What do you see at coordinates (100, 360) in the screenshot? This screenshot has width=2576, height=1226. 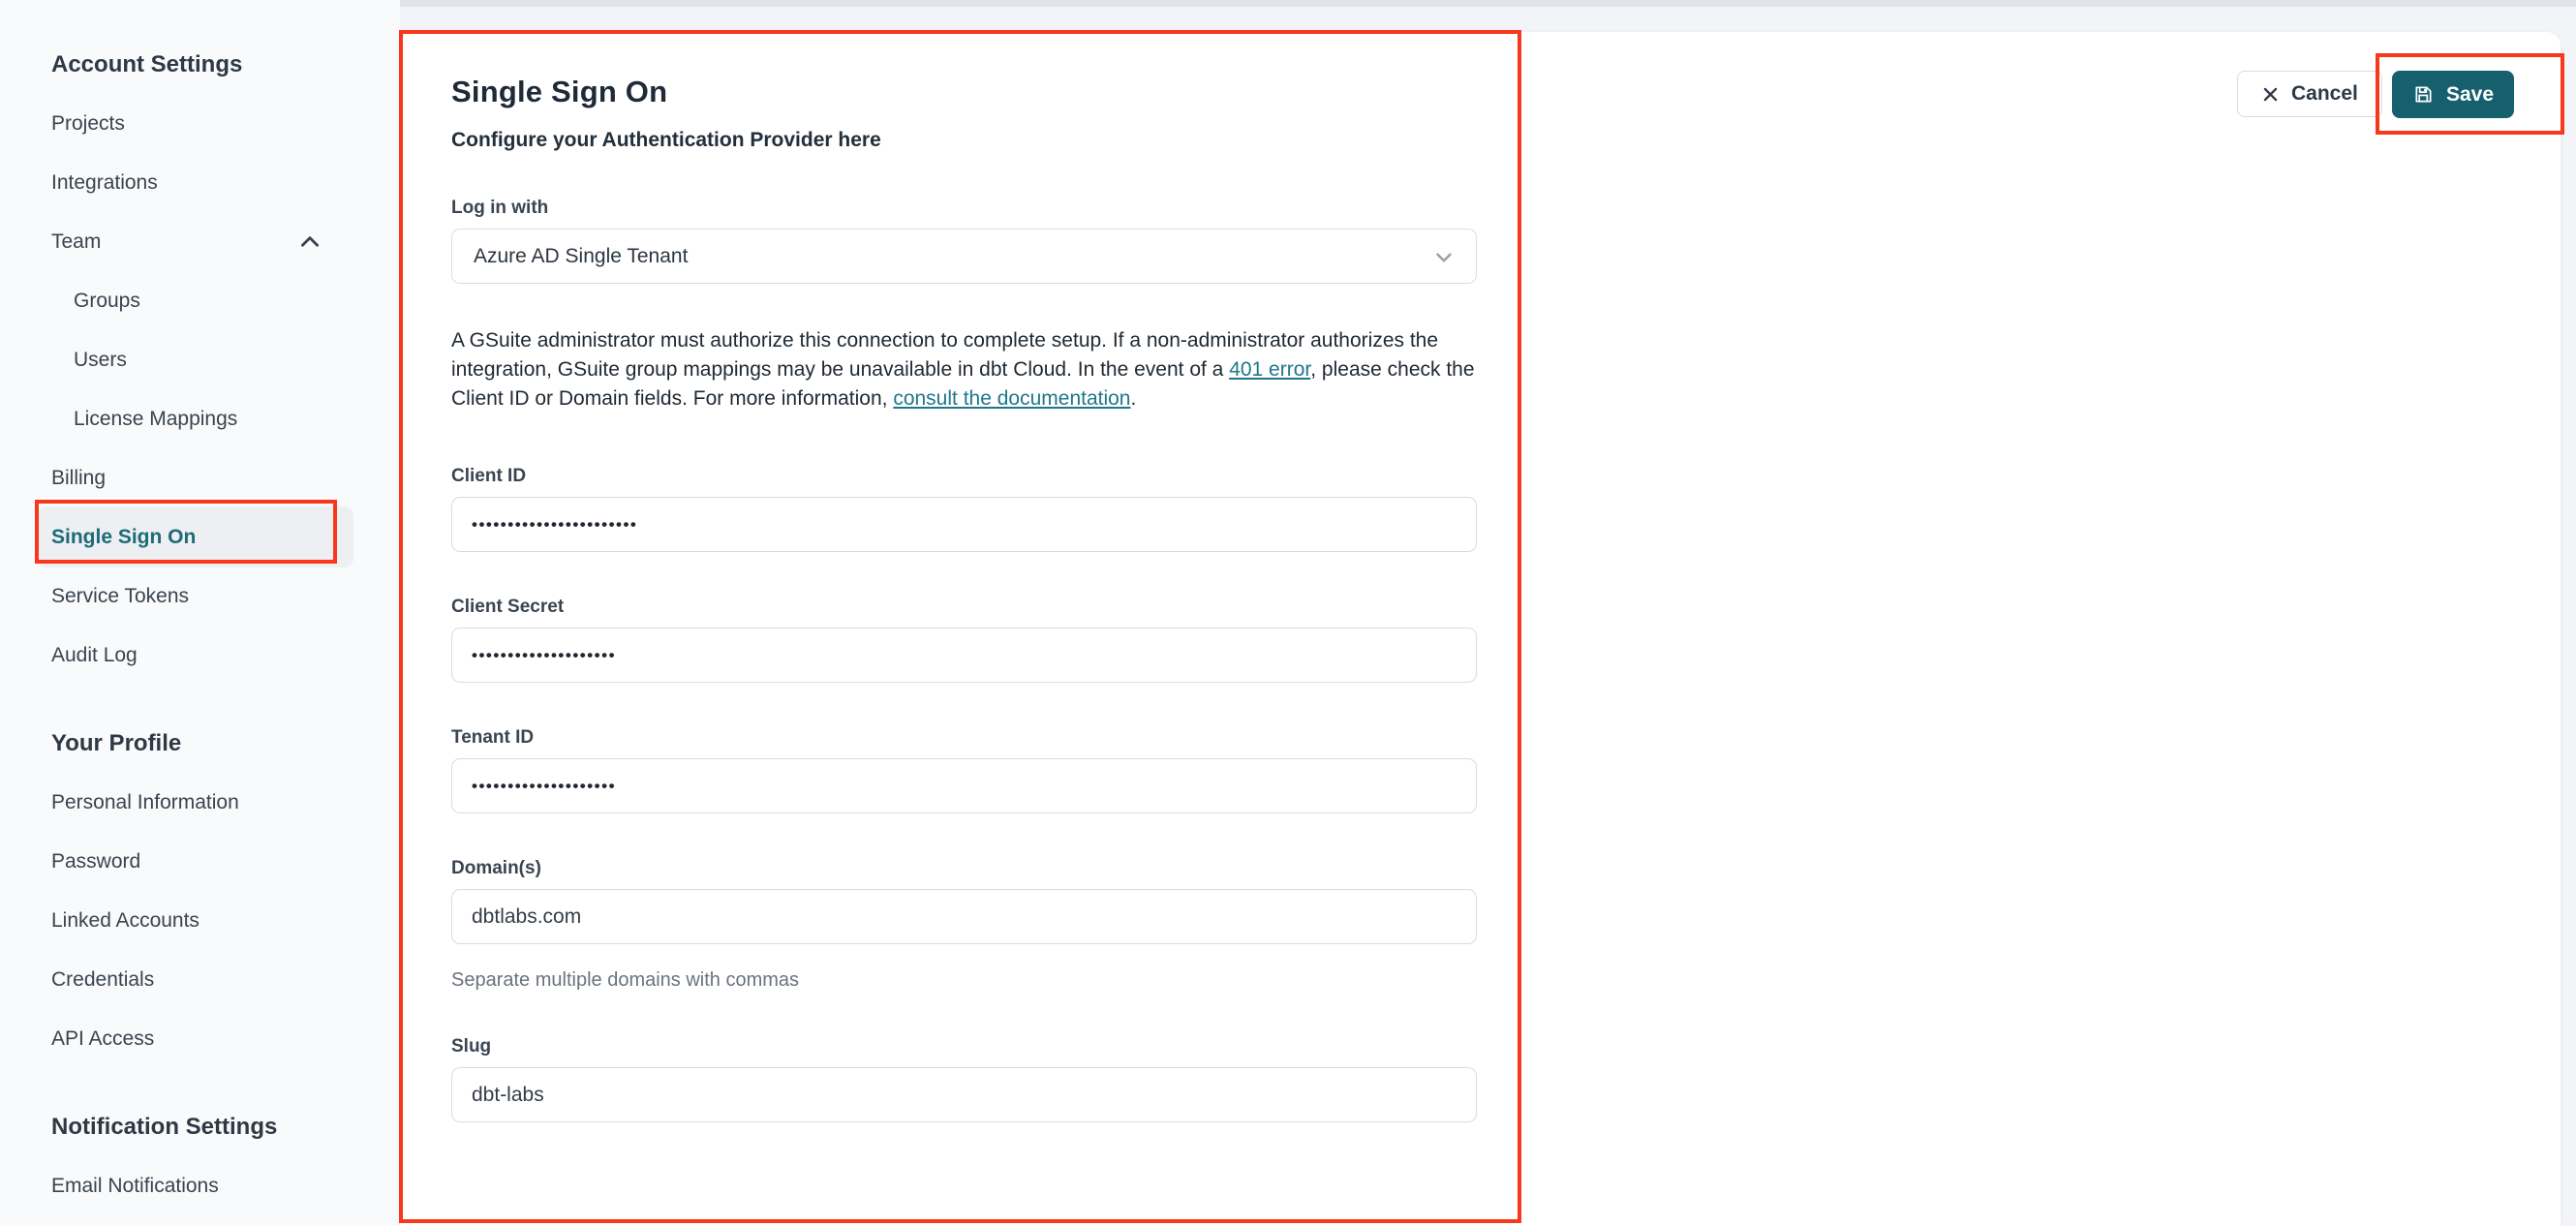 I see `sidebar-item-label: Users` at bounding box center [100, 360].